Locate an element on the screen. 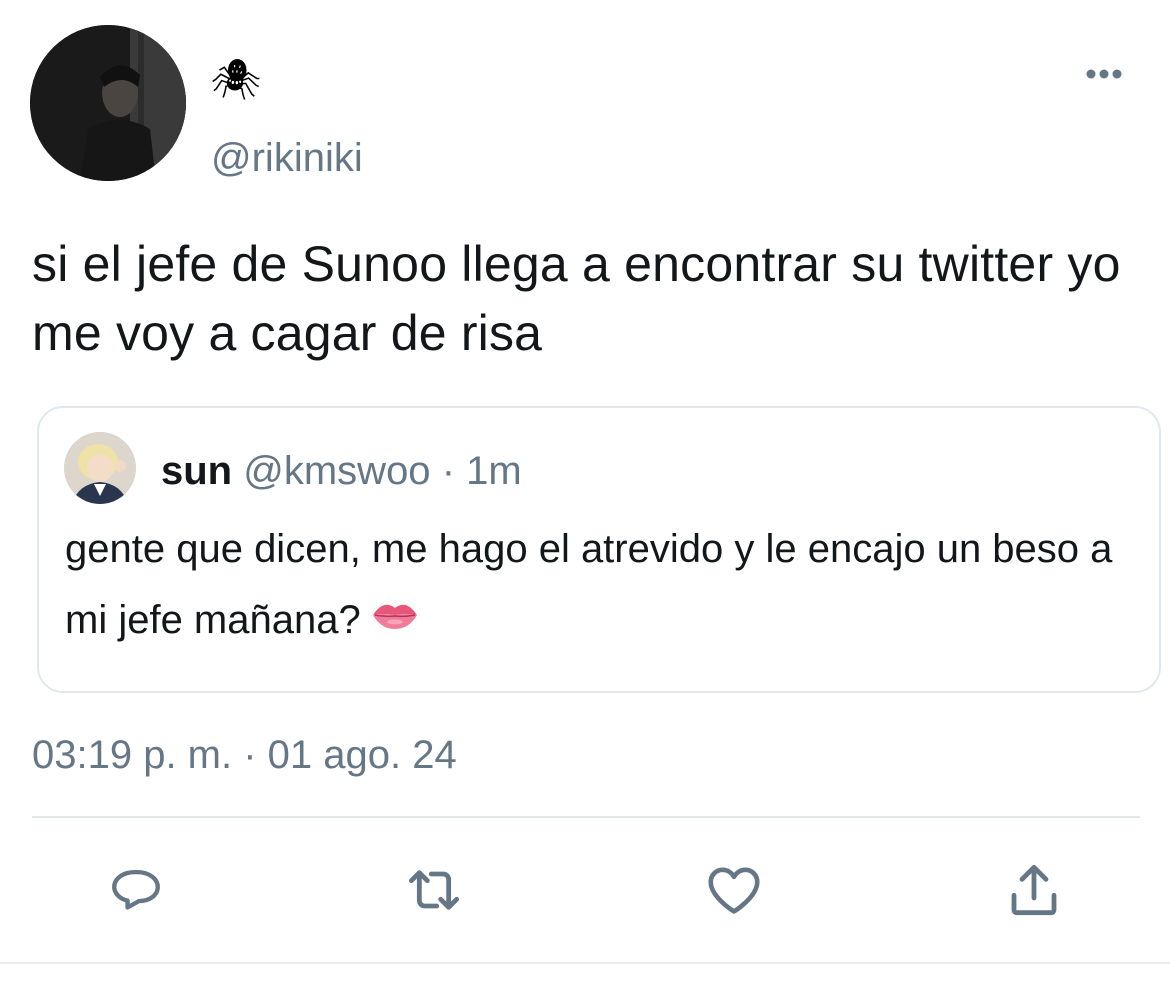  quoted-author-avatar is located at coordinates (100, 468).